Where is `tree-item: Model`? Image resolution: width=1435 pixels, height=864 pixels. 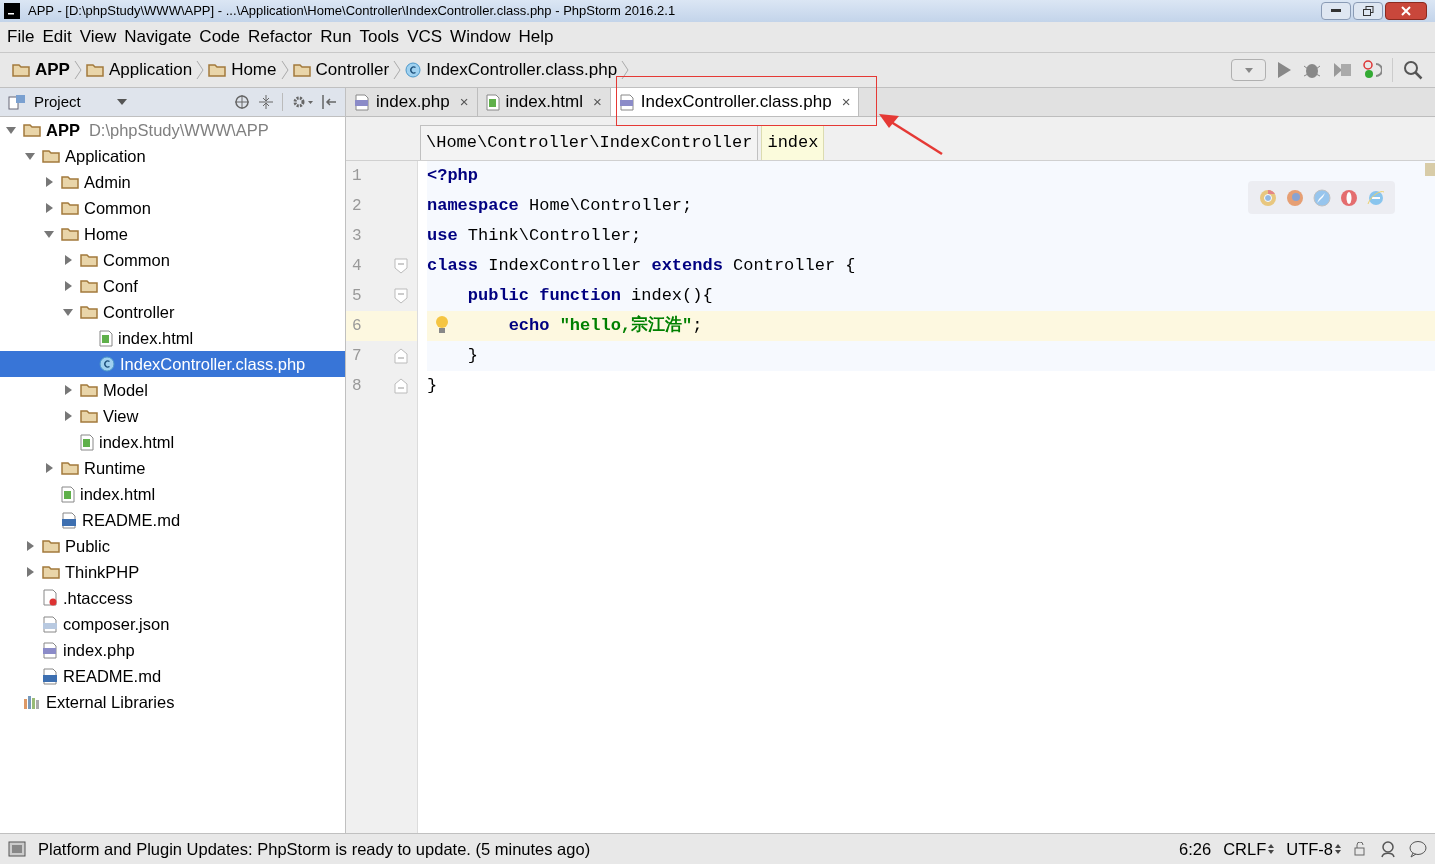
tree-item: Model is located at coordinates (172, 390).